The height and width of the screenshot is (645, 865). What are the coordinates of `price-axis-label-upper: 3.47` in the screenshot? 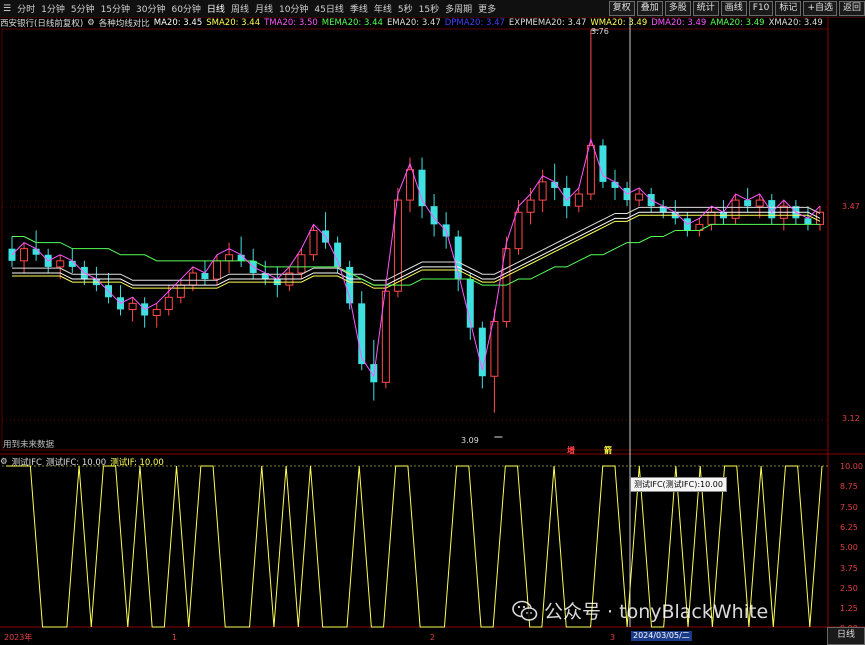 It's located at (851, 206).